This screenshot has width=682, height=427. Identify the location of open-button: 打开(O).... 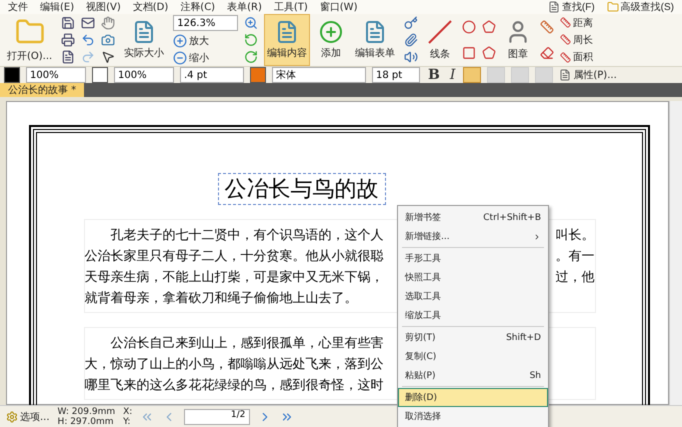
(30, 40).